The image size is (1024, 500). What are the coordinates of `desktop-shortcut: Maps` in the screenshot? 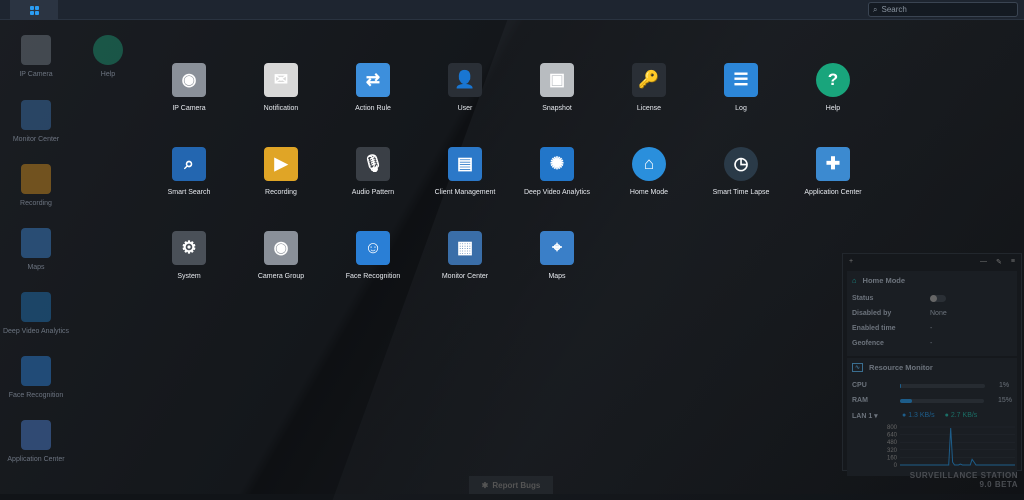 It's located at (36, 249).